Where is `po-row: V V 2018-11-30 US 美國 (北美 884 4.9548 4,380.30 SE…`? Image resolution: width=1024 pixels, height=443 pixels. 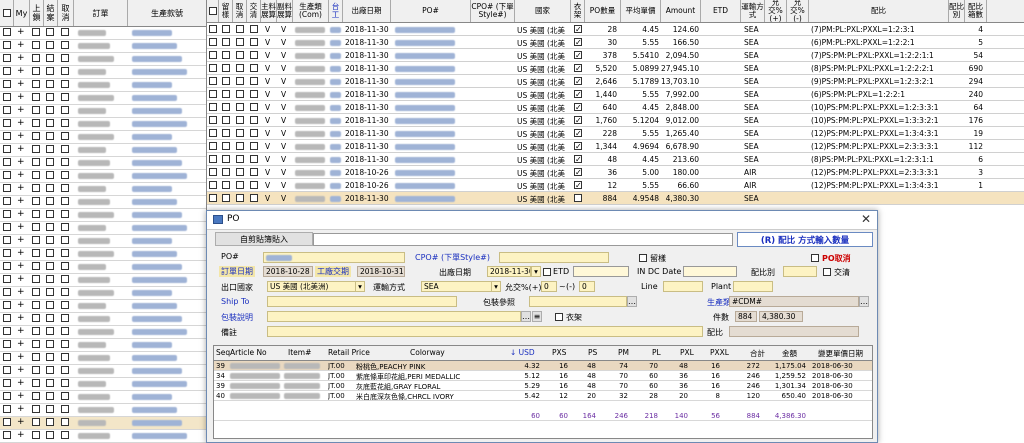 po-row: V V 2018-11-30 US 美國 (北美 884 4.9548 4,380.30 SE… is located at coordinates (615, 198).